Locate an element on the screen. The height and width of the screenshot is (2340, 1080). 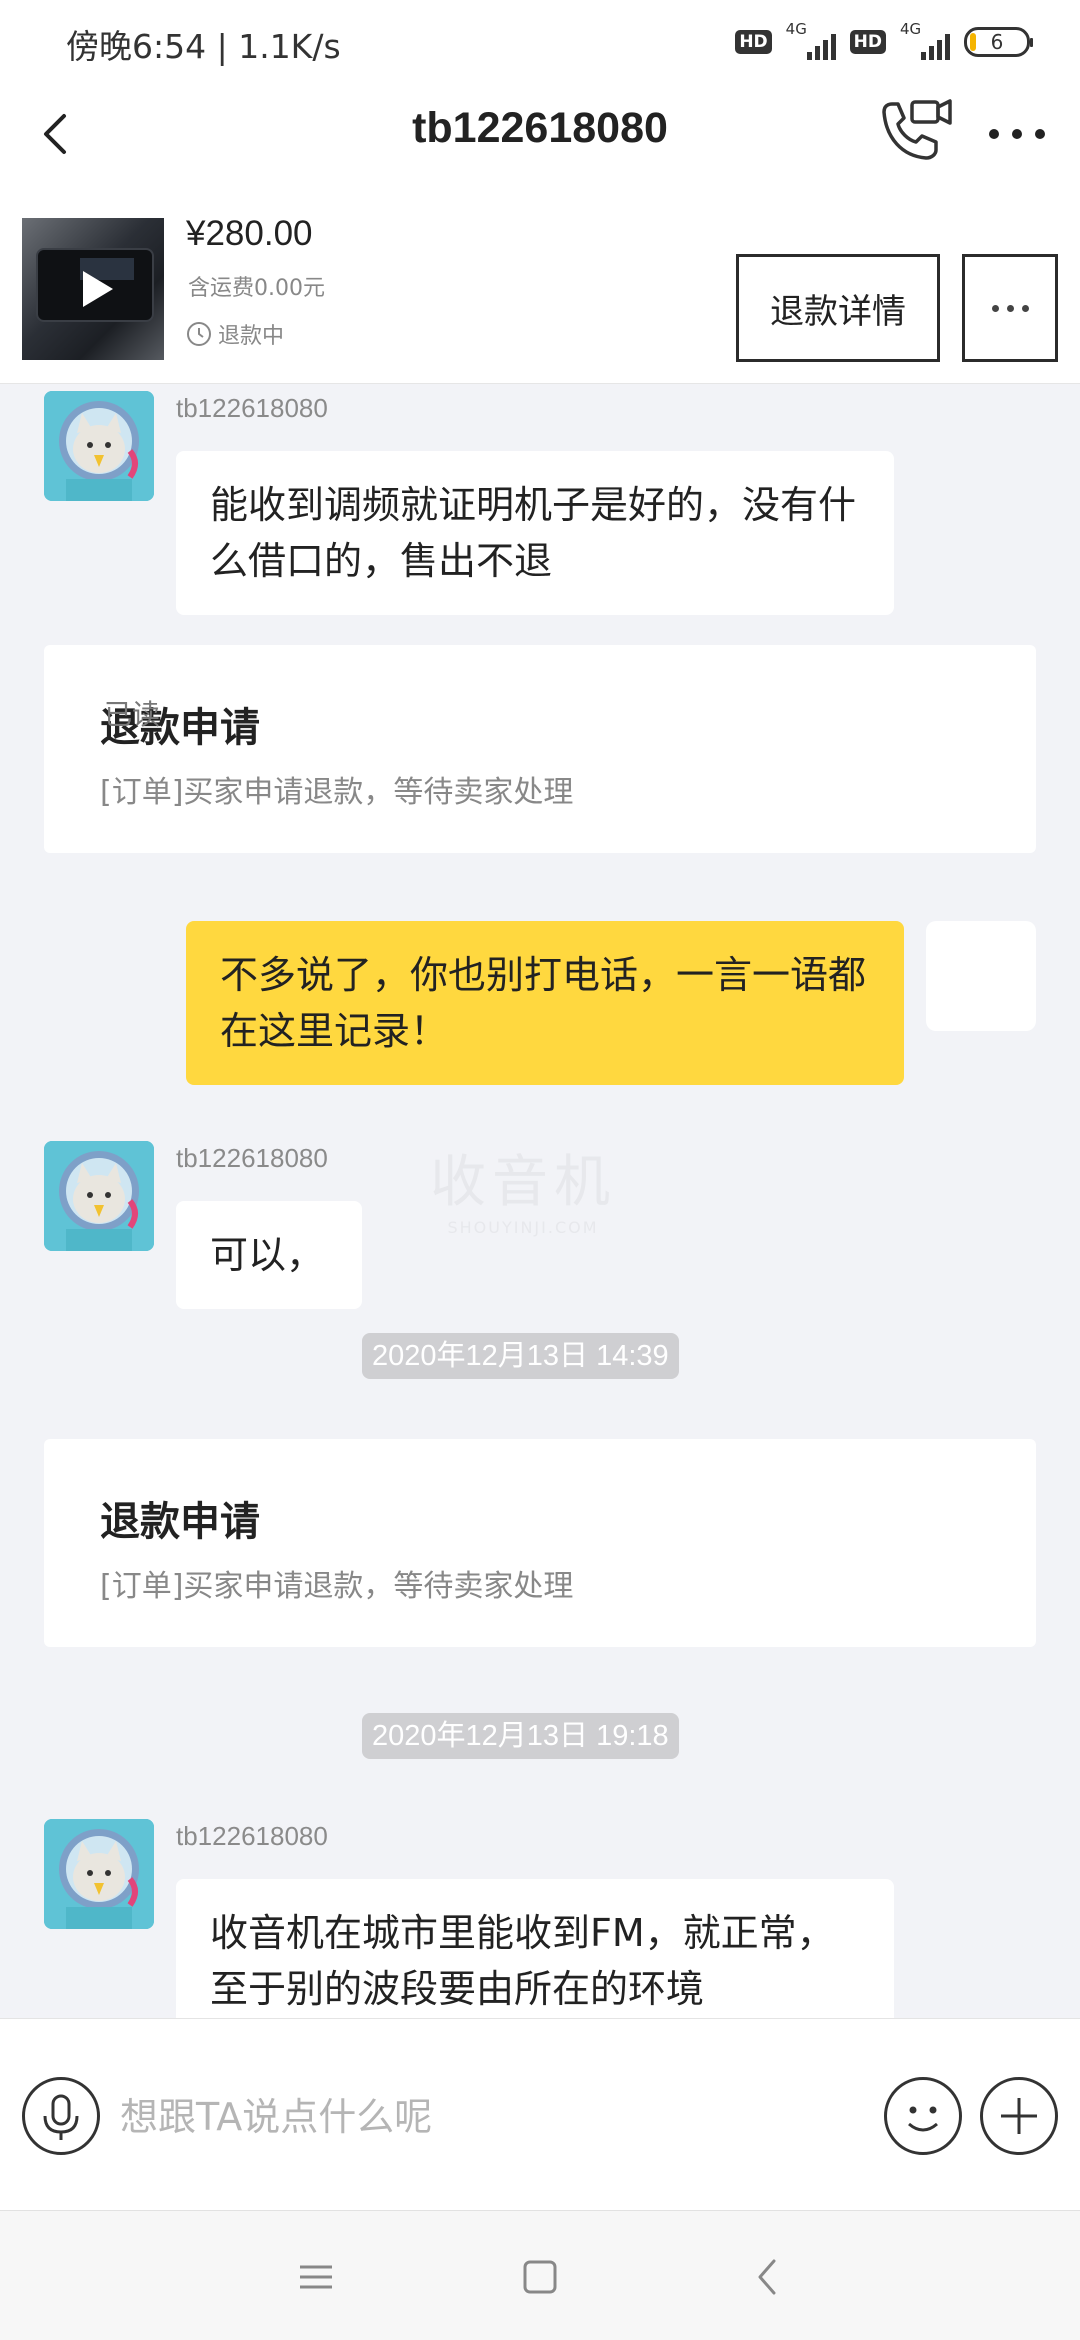
smiley-icon is located at coordinates (923, 2119).